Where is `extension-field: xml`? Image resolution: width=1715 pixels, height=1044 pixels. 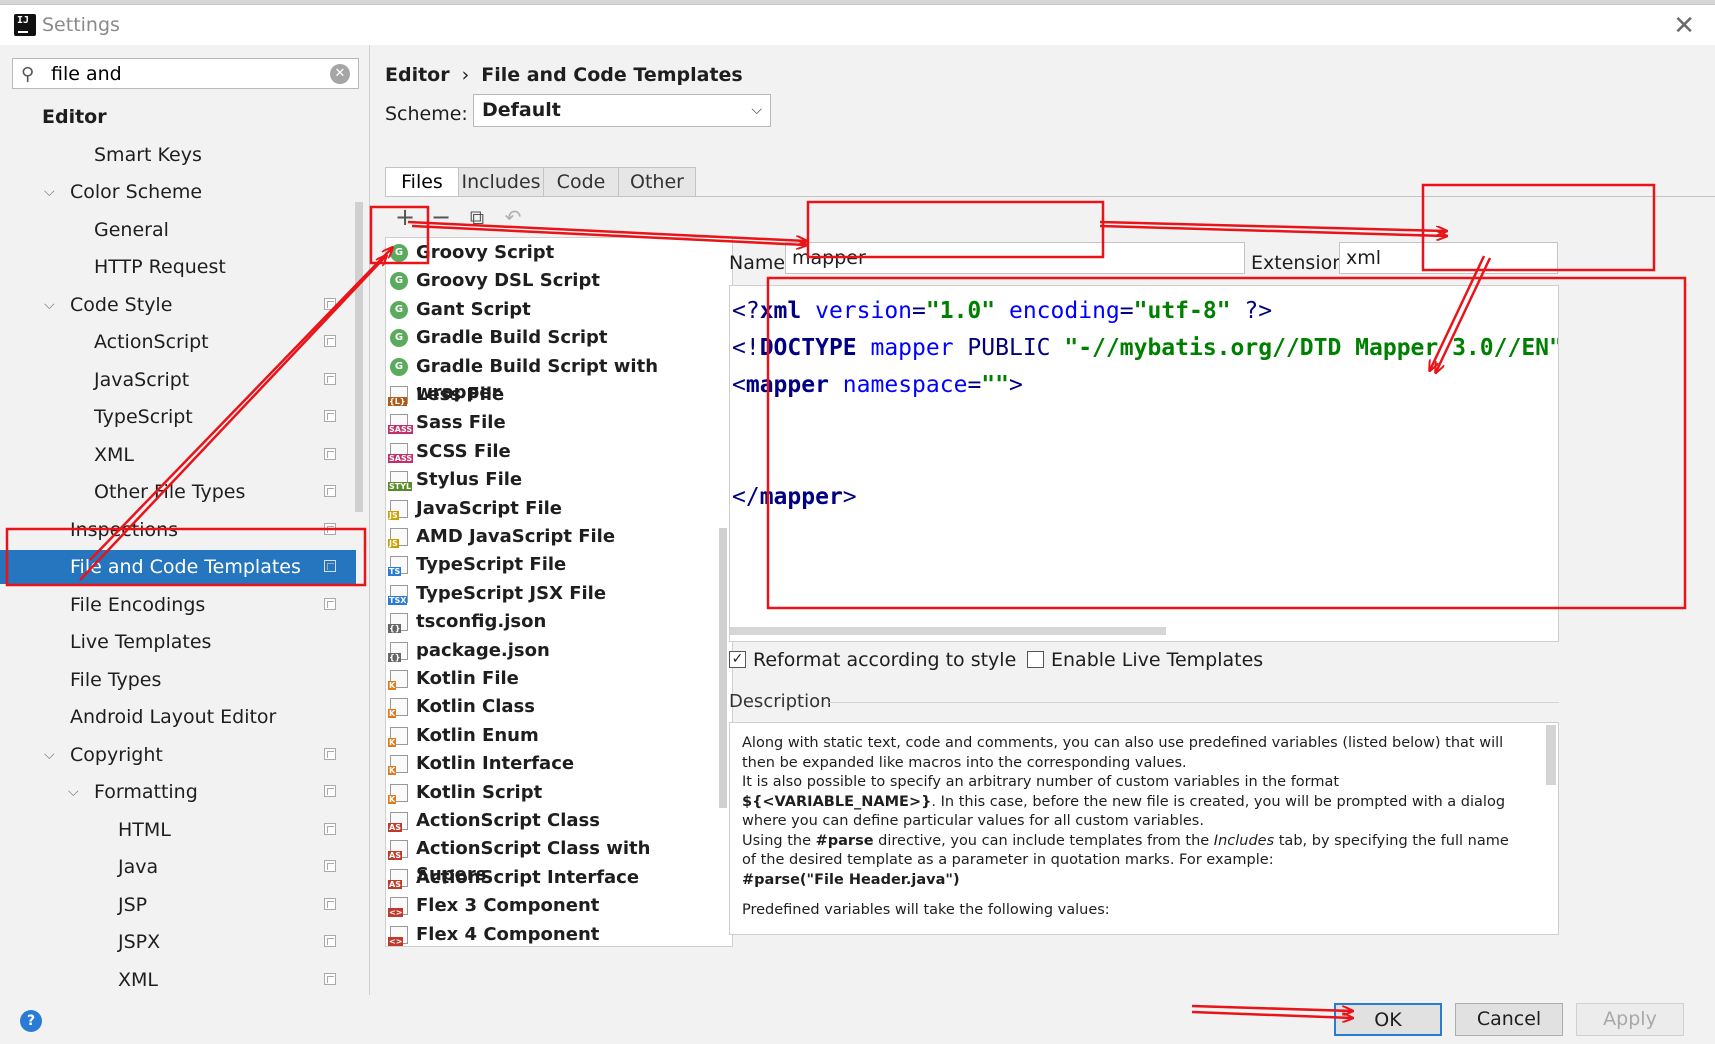 extension-field: xml is located at coordinates (1448, 258).